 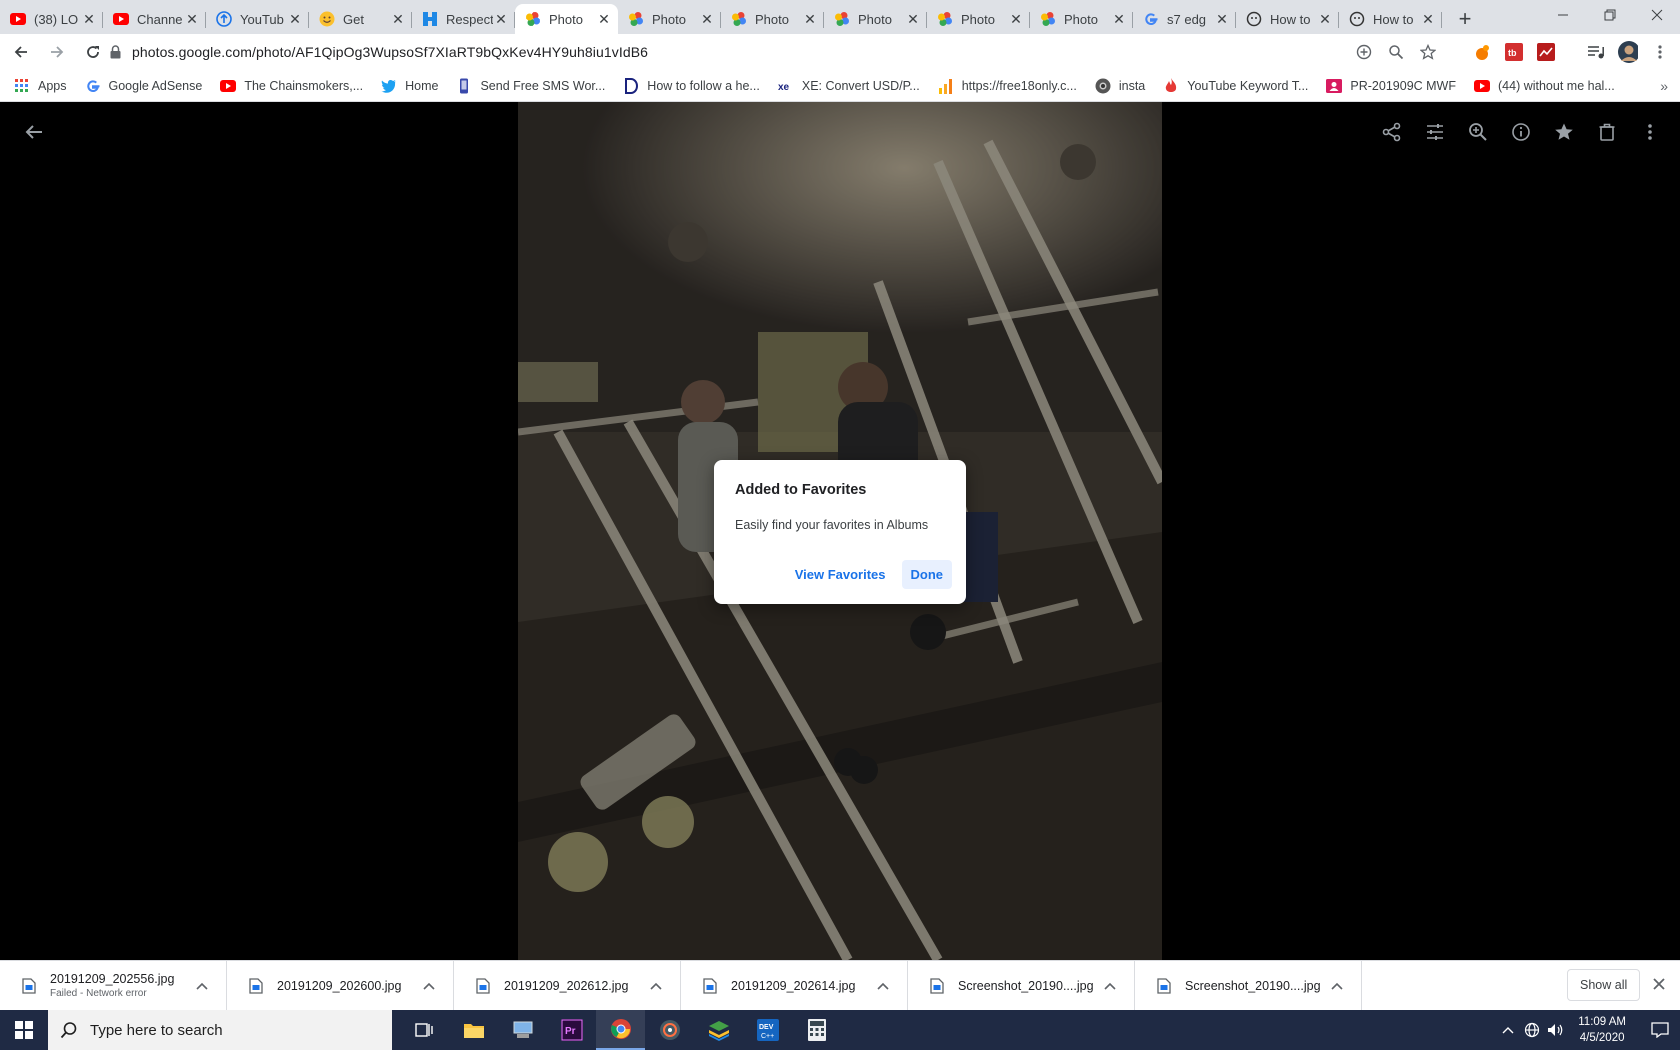 What do you see at coordinates (1435, 132) in the screenshot?
I see `edit-adjust-icon` at bounding box center [1435, 132].